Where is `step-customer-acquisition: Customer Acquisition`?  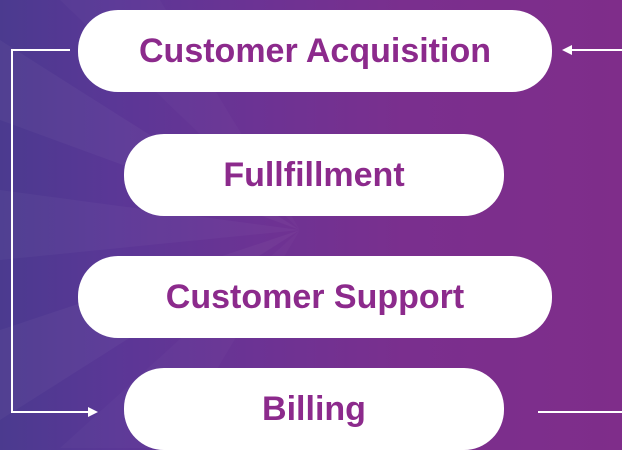 step-customer-acquisition: Customer Acquisition is located at coordinates (315, 51).